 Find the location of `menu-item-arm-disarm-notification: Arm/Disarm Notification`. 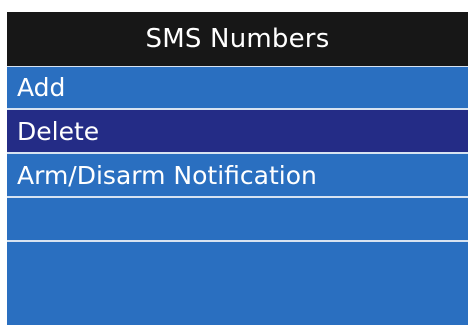

menu-item-arm-disarm-notification: Arm/Disarm Notification is located at coordinates (237, 176).